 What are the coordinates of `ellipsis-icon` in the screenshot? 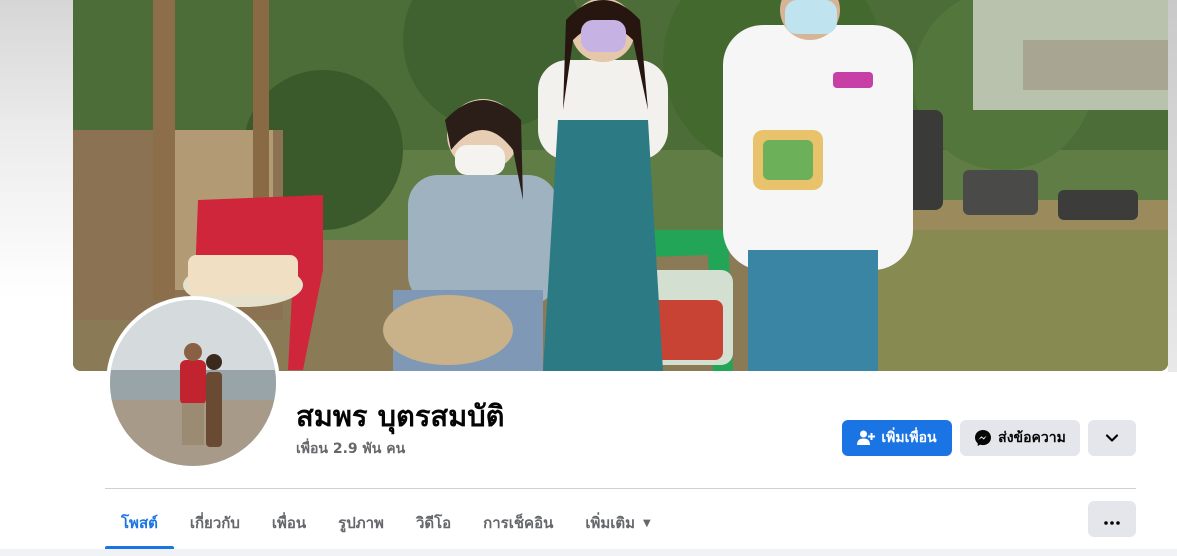 It's located at (1112, 519).